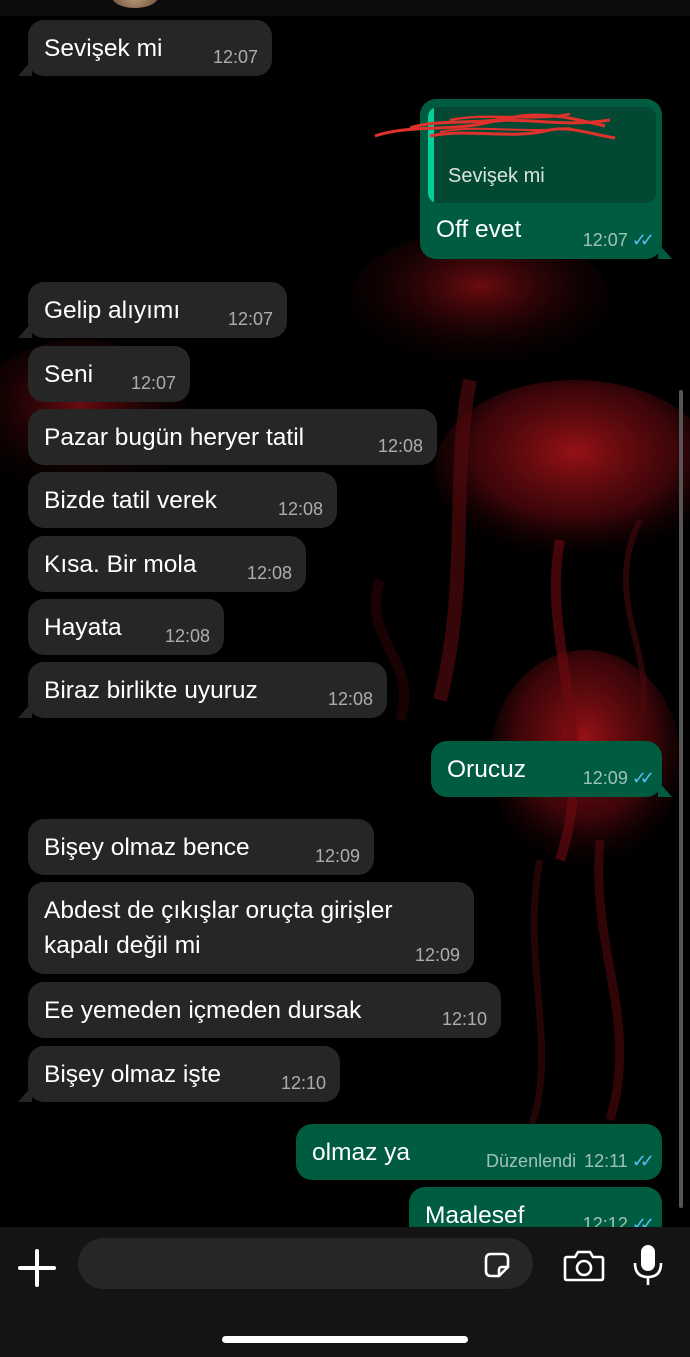 This screenshot has height=1357, width=690. What do you see at coordinates (606, 1161) in the screenshot?
I see `message-time: 12:11` at bounding box center [606, 1161].